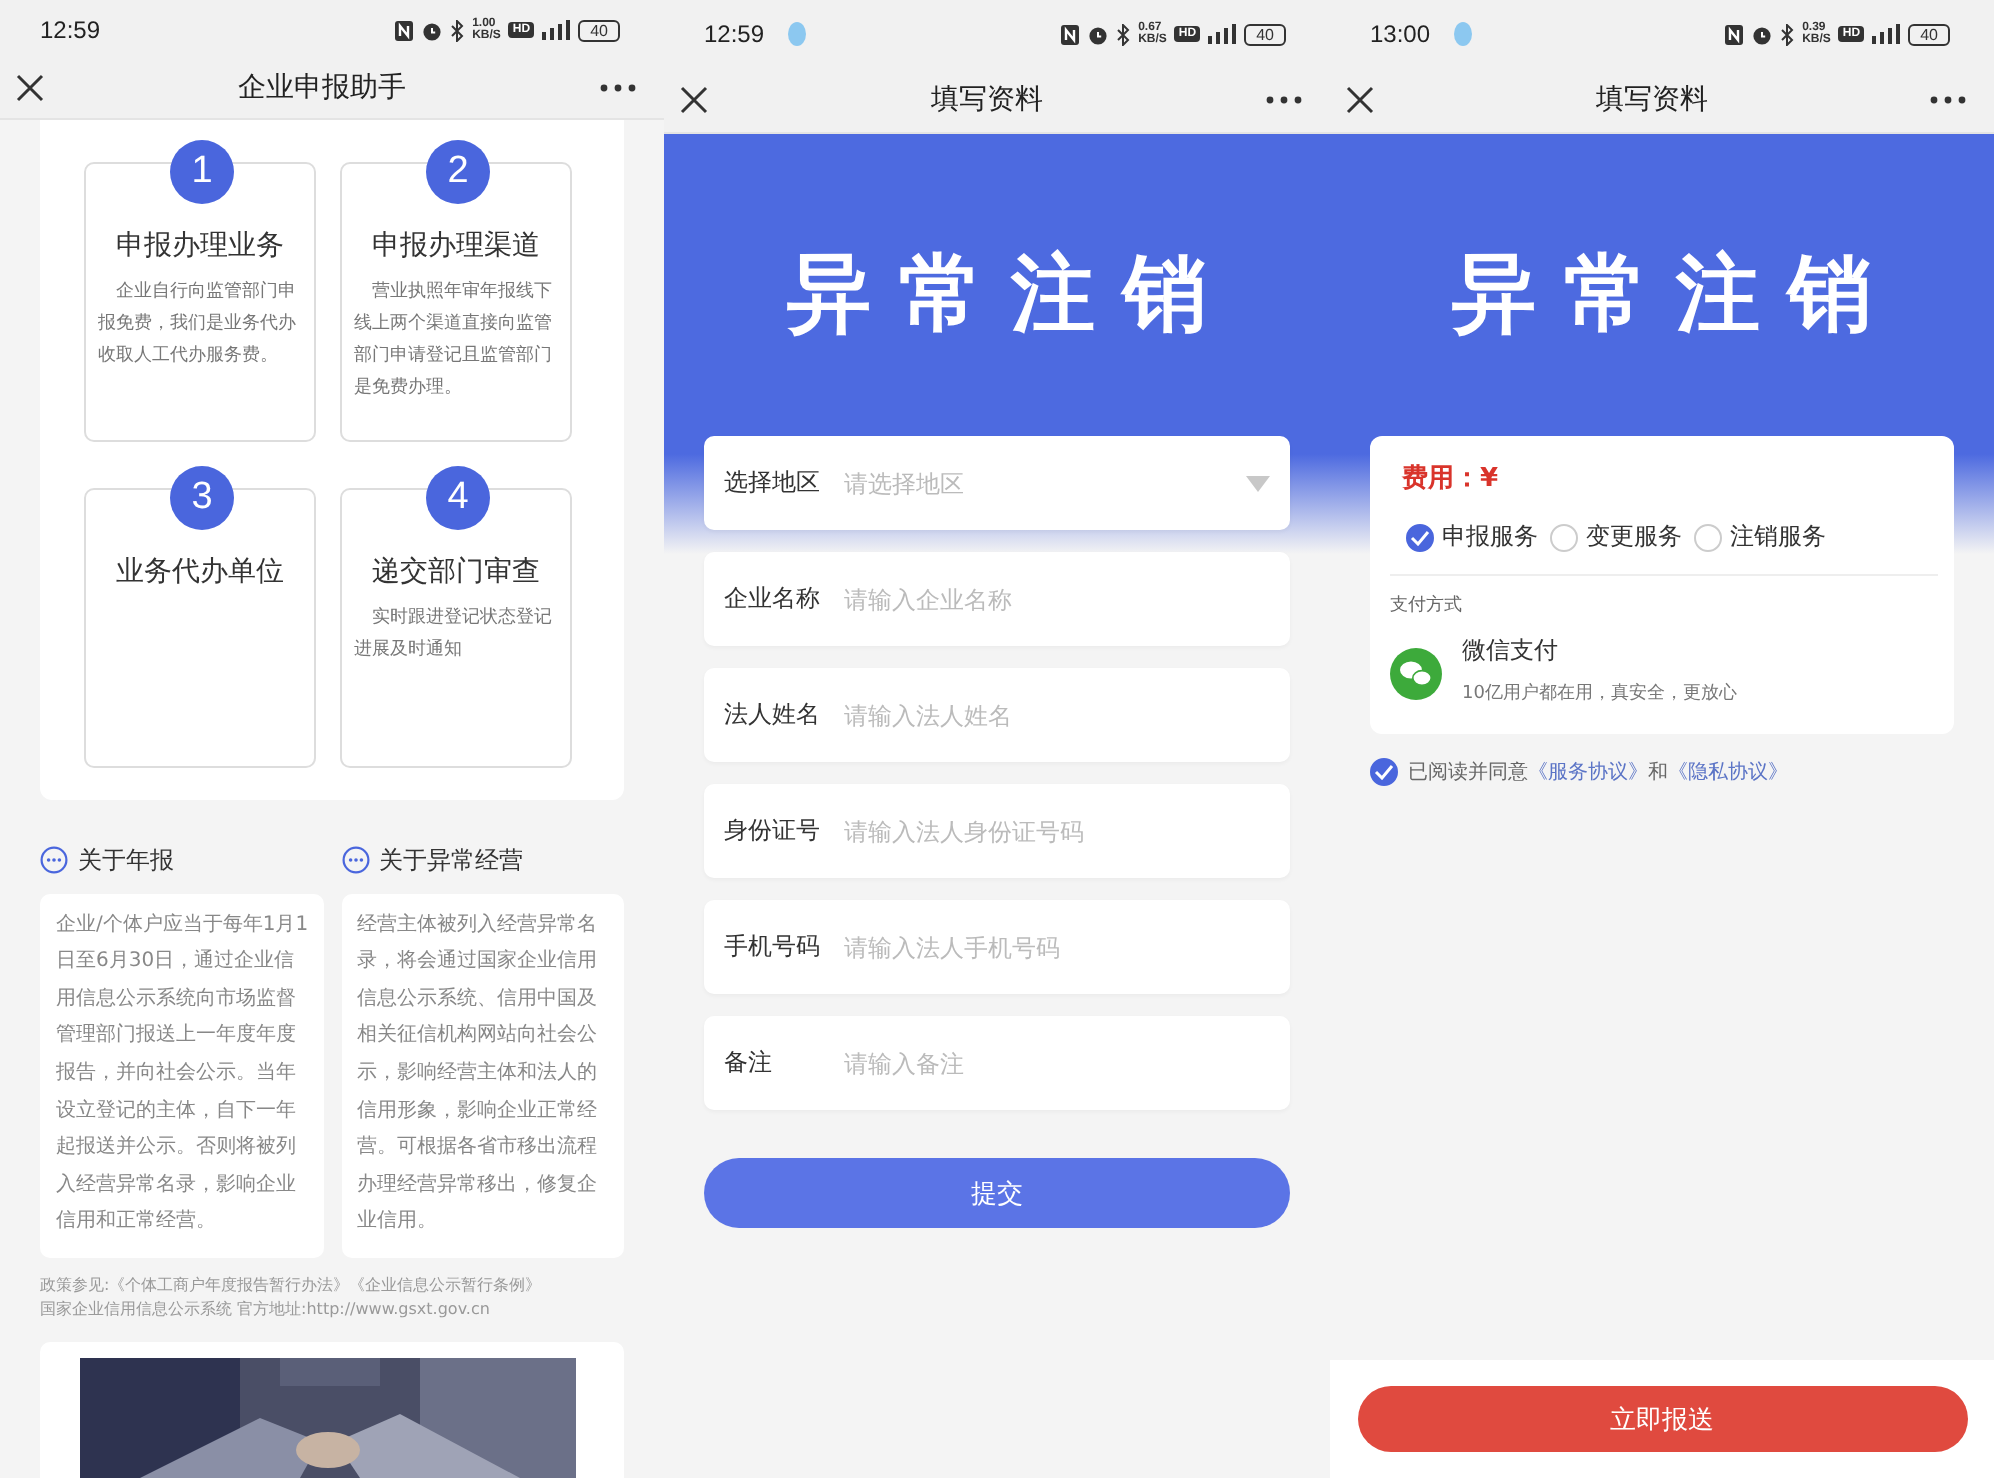 The width and height of the screenshot is (1994, 1478). I want to click on service-option: 变更服务, so click(1634, 537).